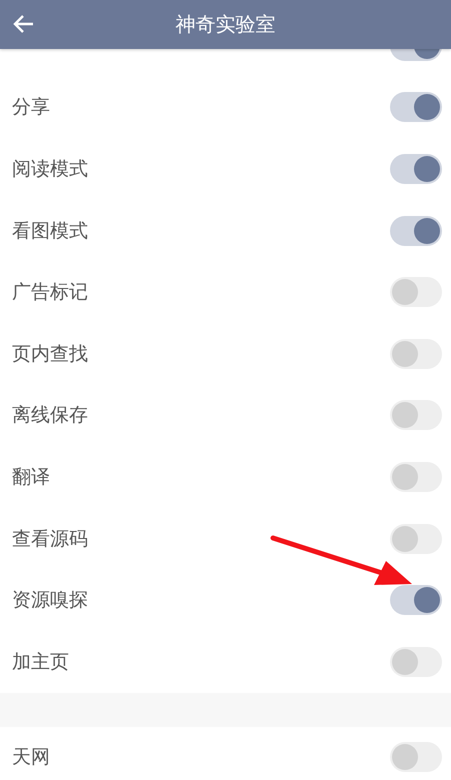 The width and height of the screenshot is (451, 780). I want to click on back-icon, so click(24, 24).